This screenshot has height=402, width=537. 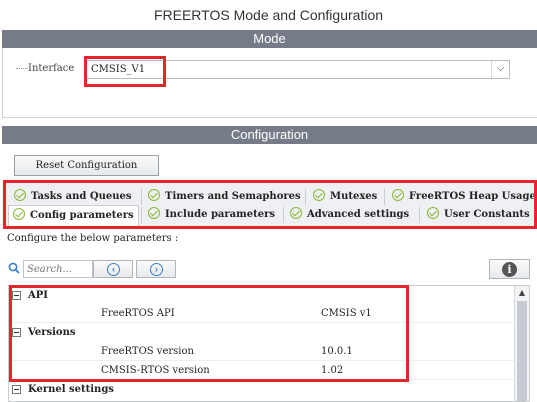 I want to click on info-icon: i, so click(x=509, y=269).